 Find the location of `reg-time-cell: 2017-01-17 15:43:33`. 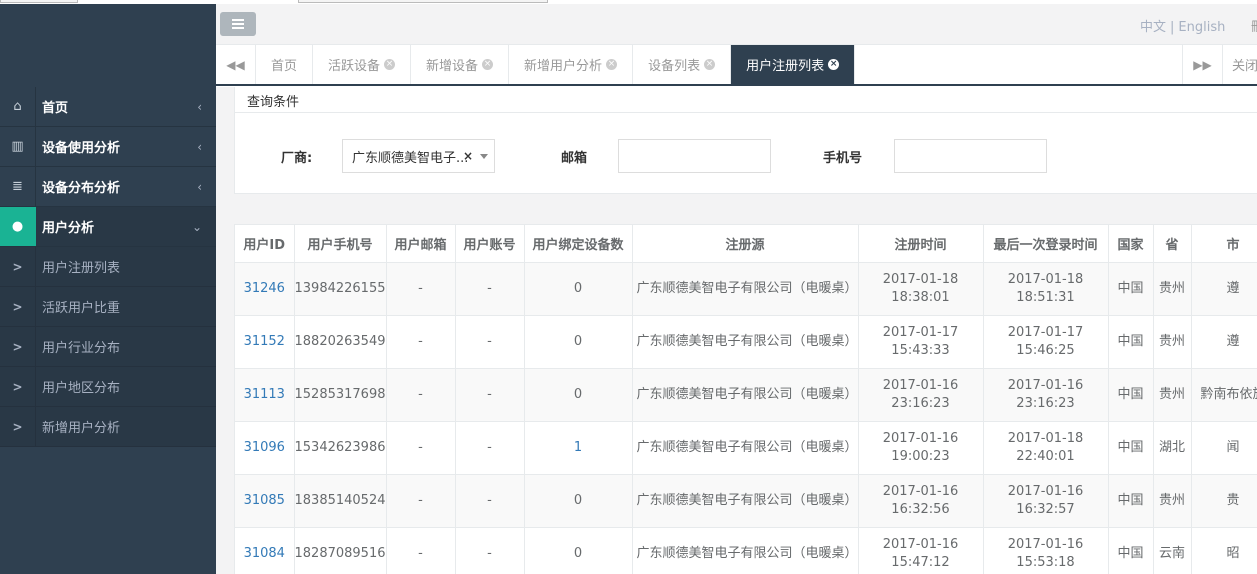

reg-time-cell: 2017-01-17 15:43:33 is located at coordinates (921, 342).